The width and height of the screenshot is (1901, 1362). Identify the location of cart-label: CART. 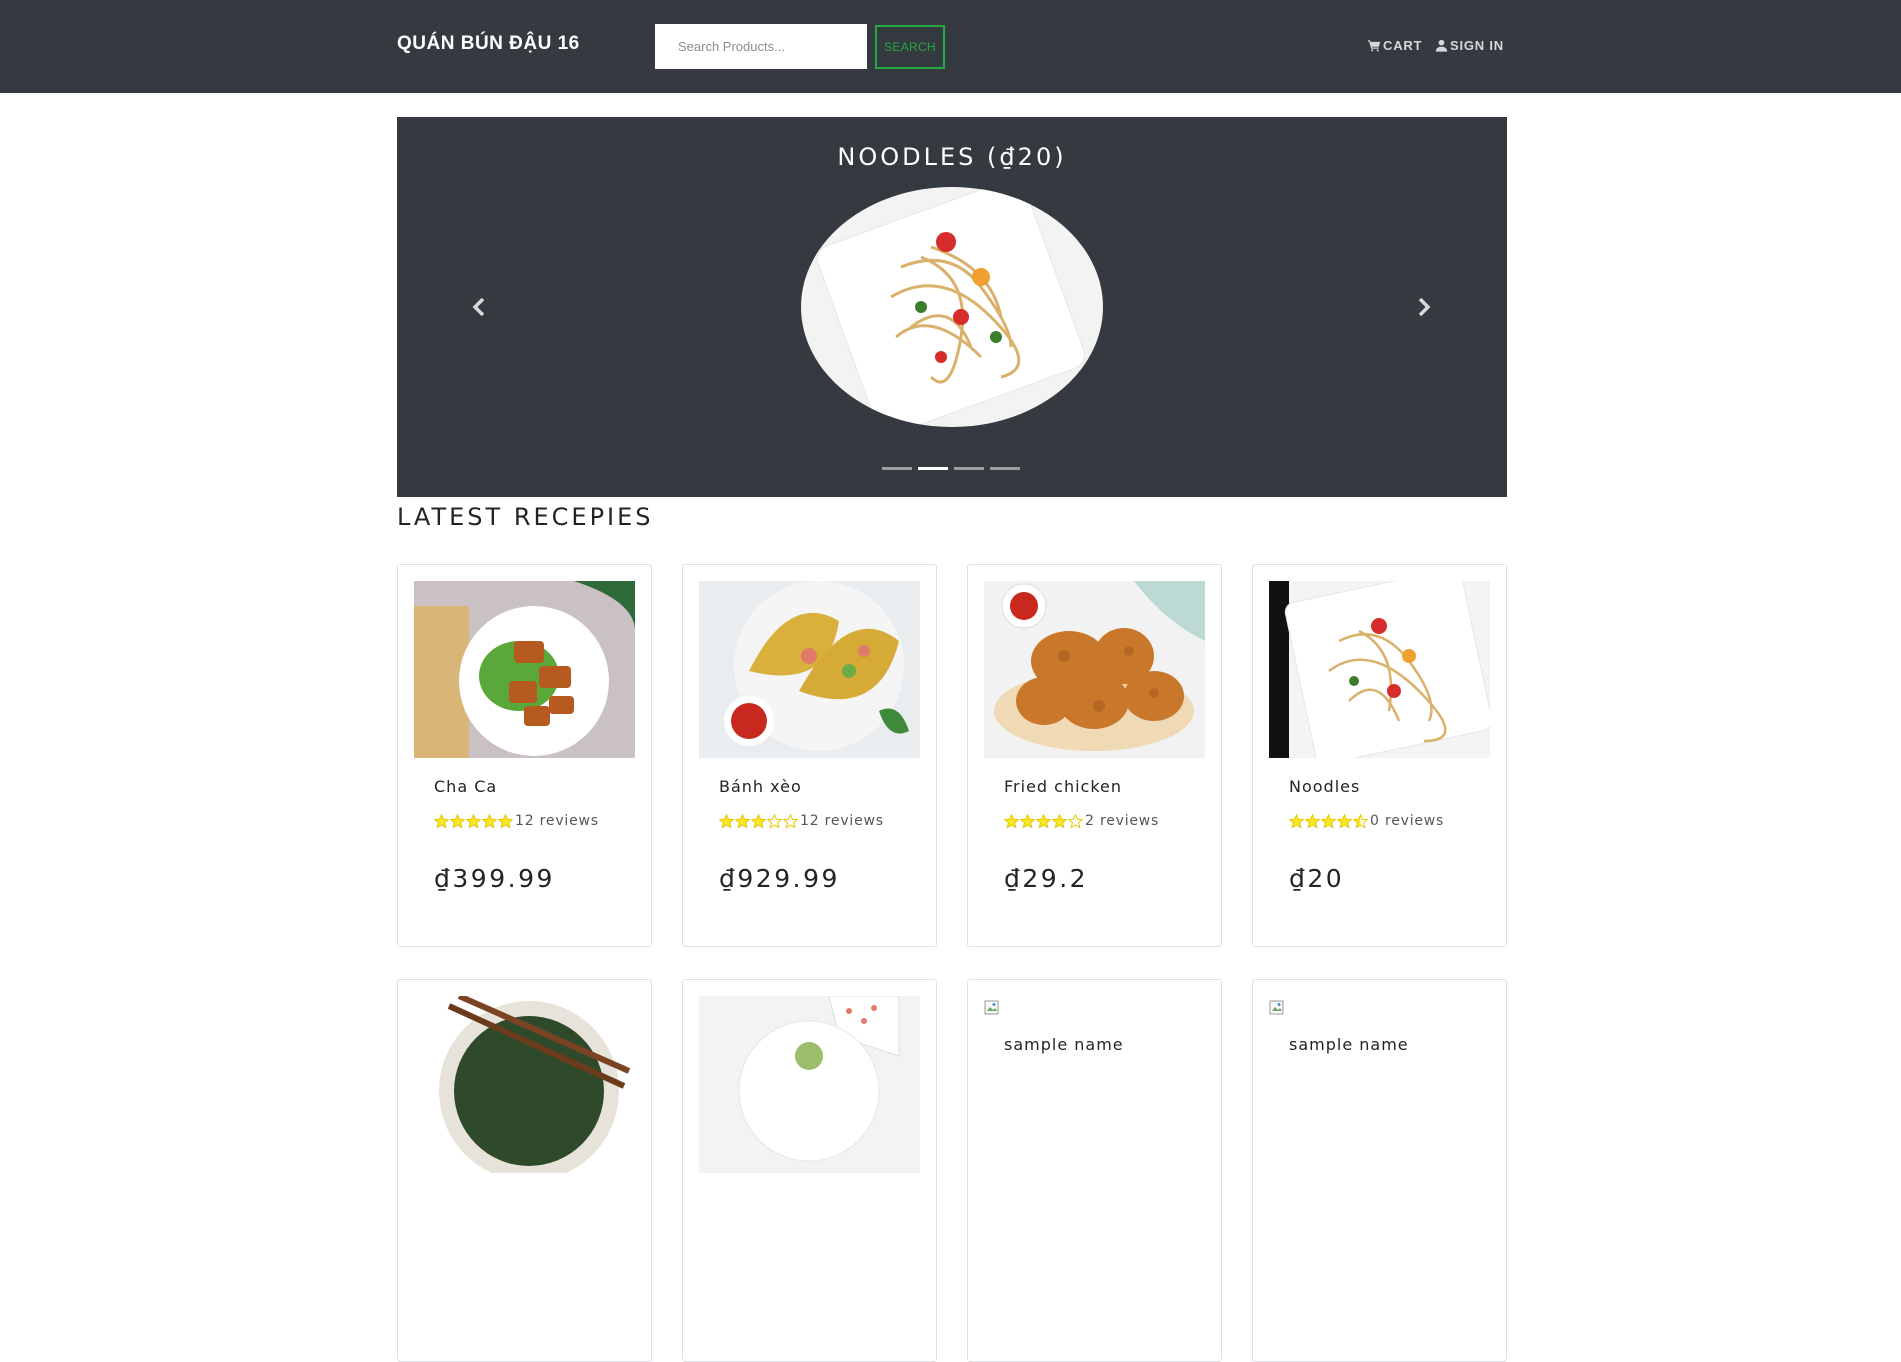
(1403, 45).